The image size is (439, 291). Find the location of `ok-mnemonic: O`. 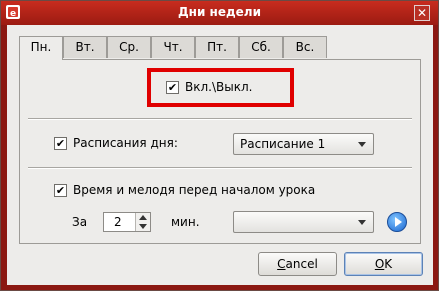

ok-mnemonic: O is located at coordinates (379, 264).